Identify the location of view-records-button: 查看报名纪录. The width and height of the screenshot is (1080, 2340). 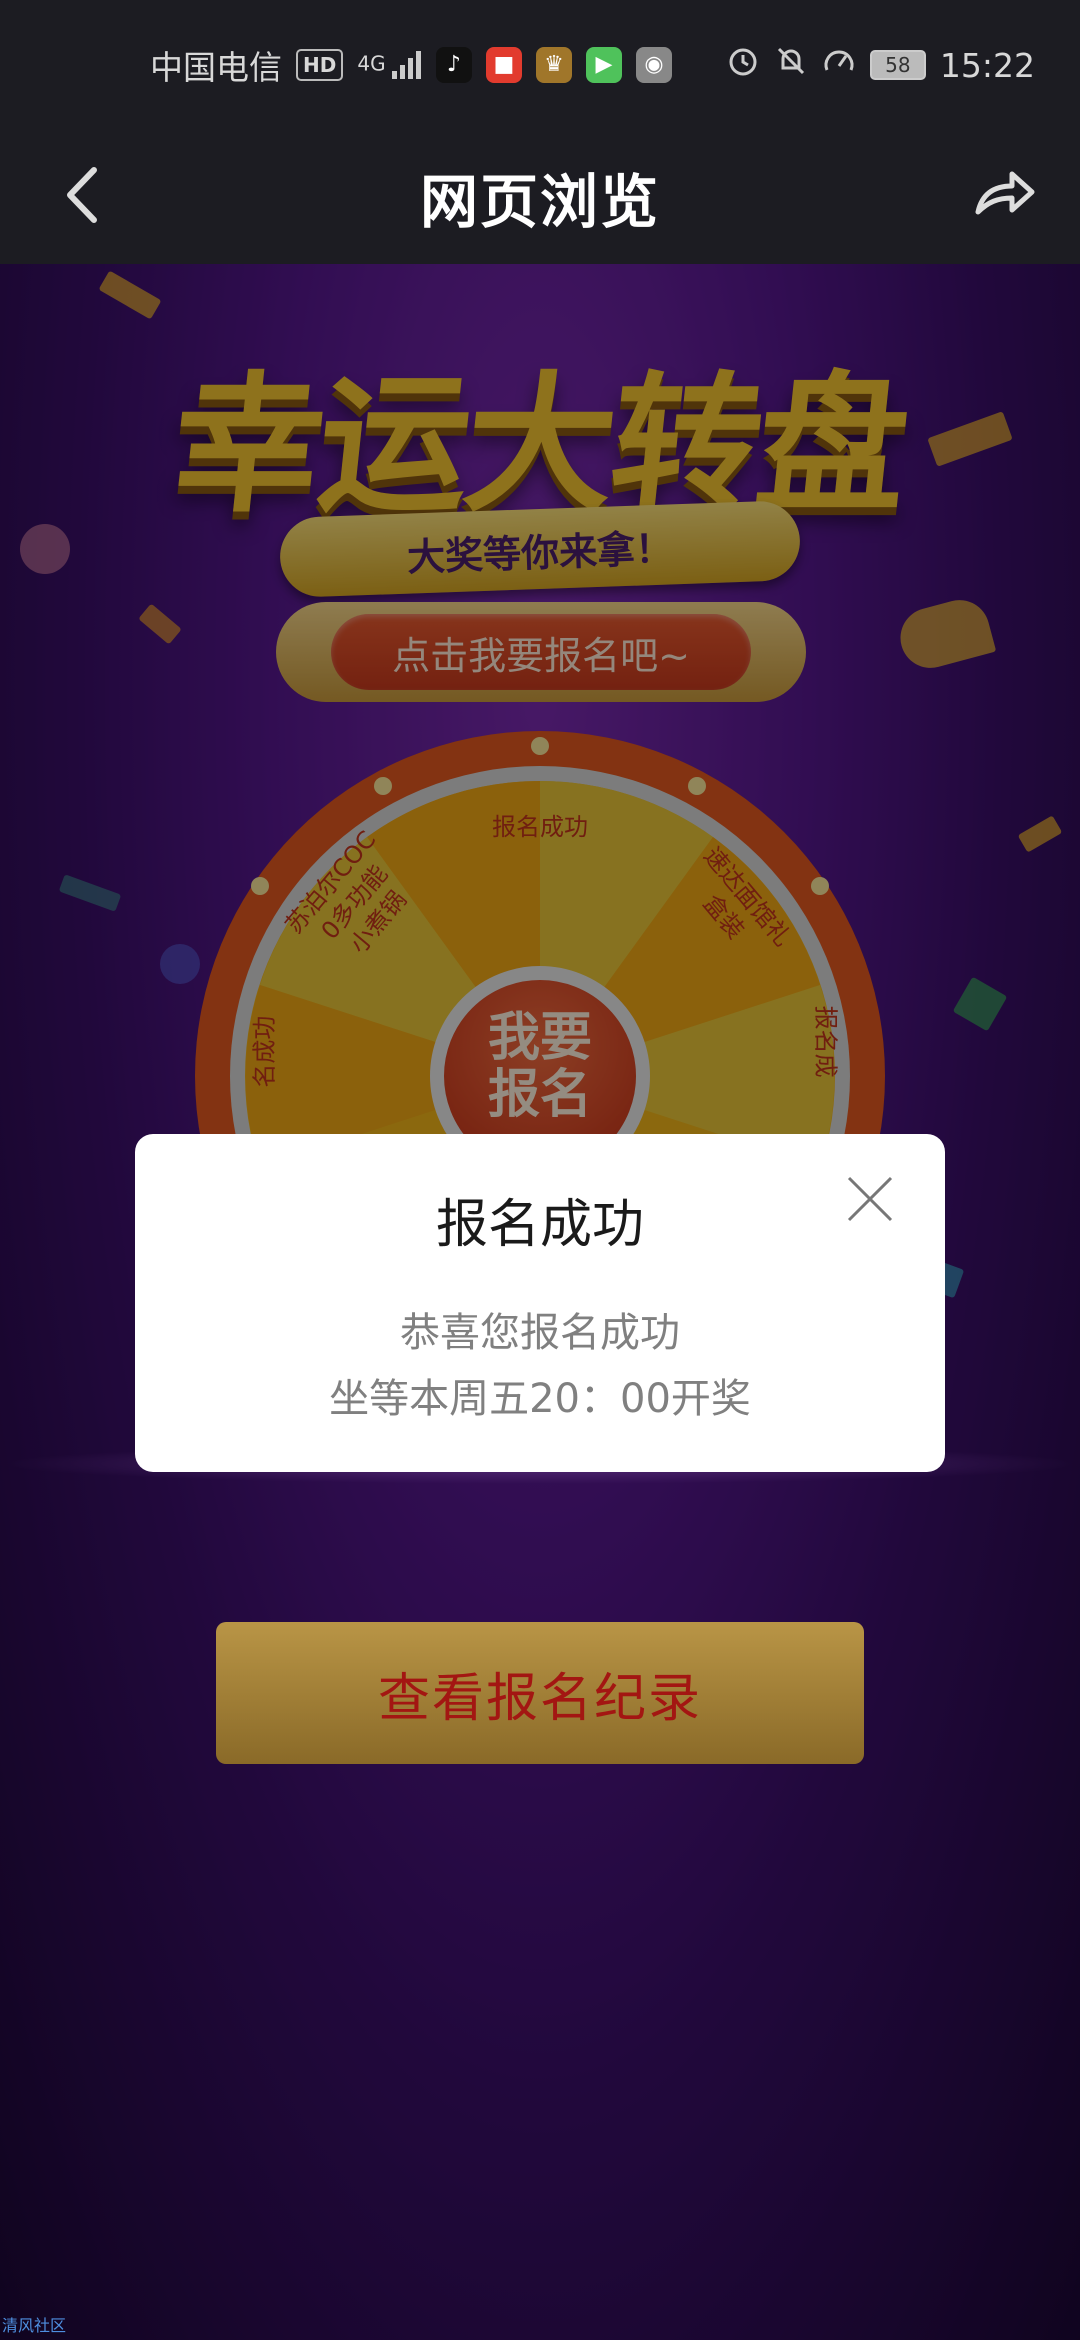
(540, 1693).